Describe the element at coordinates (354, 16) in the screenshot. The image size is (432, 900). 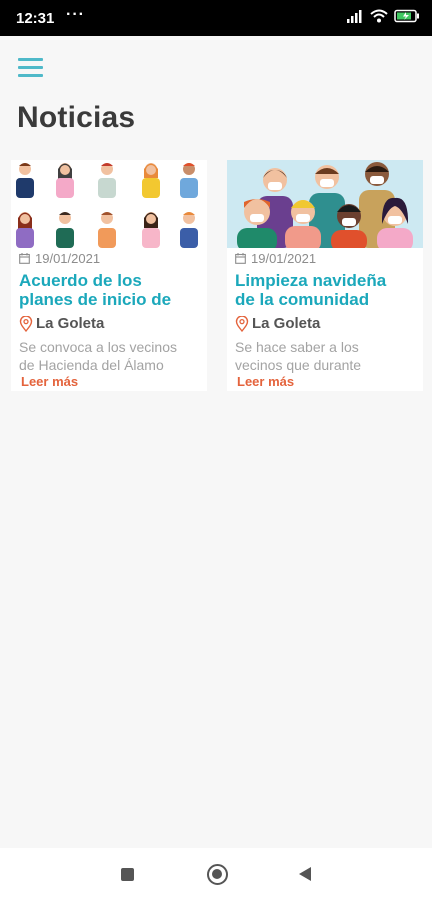
I see `signal-icon` at that location.